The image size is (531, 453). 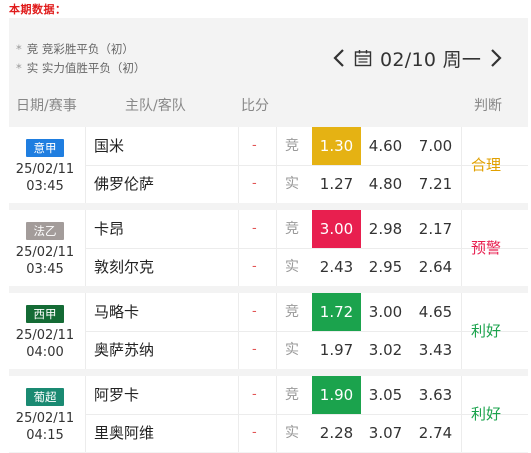 I want to click on league-badge: 西甲, so click(x=45, y=314).